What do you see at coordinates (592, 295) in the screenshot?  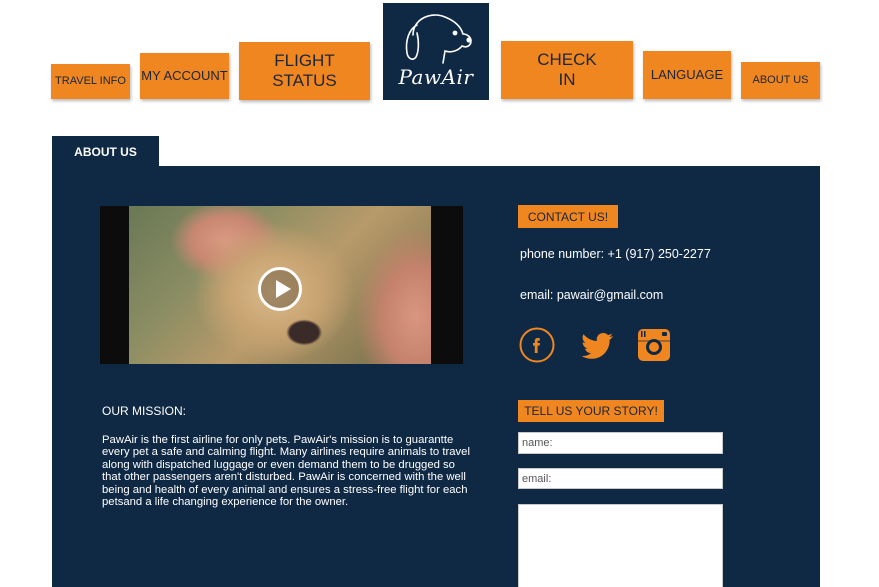 I see `contact-email: email: pawair@gmail.com` at bounding box center [592, 295].